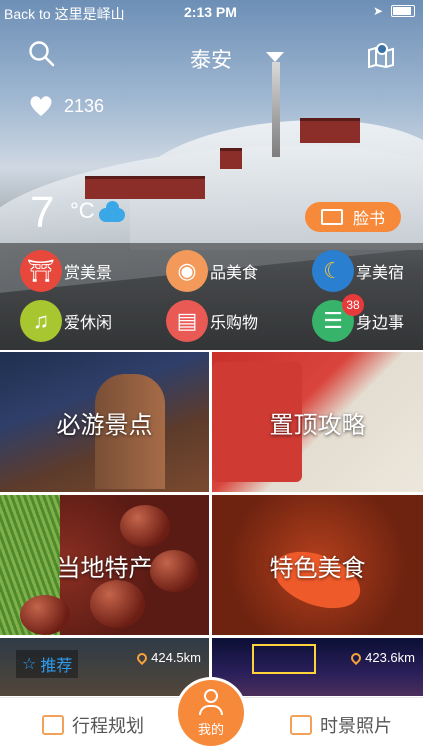 This screenshot has width=423, height=751. Describe the element at coordinates (338, 318) in the screenshot. I see `chat-icon: ☰ 38` at that location.